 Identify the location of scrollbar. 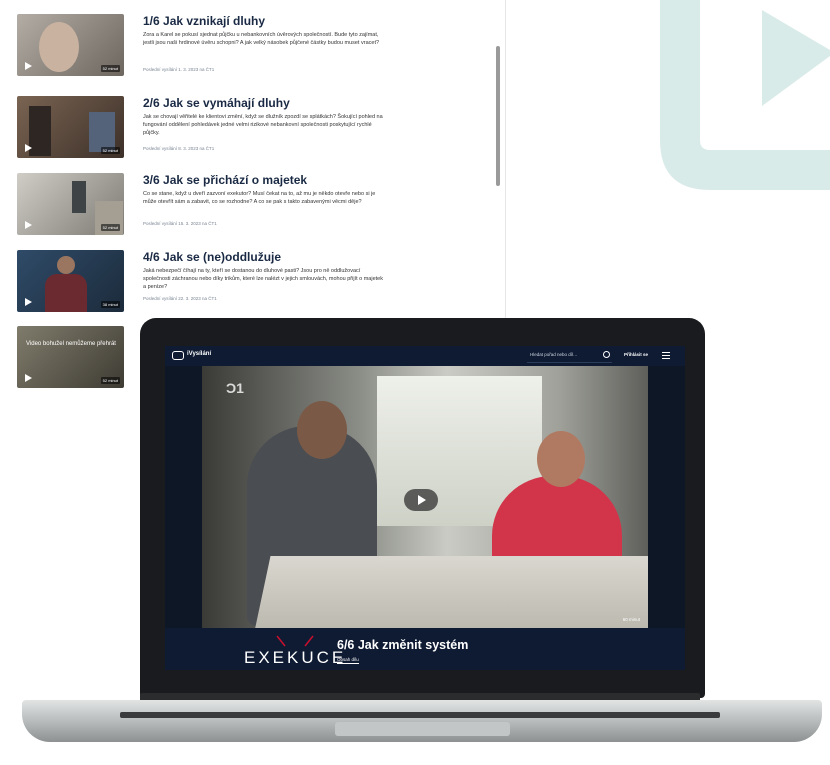
(498, 116).